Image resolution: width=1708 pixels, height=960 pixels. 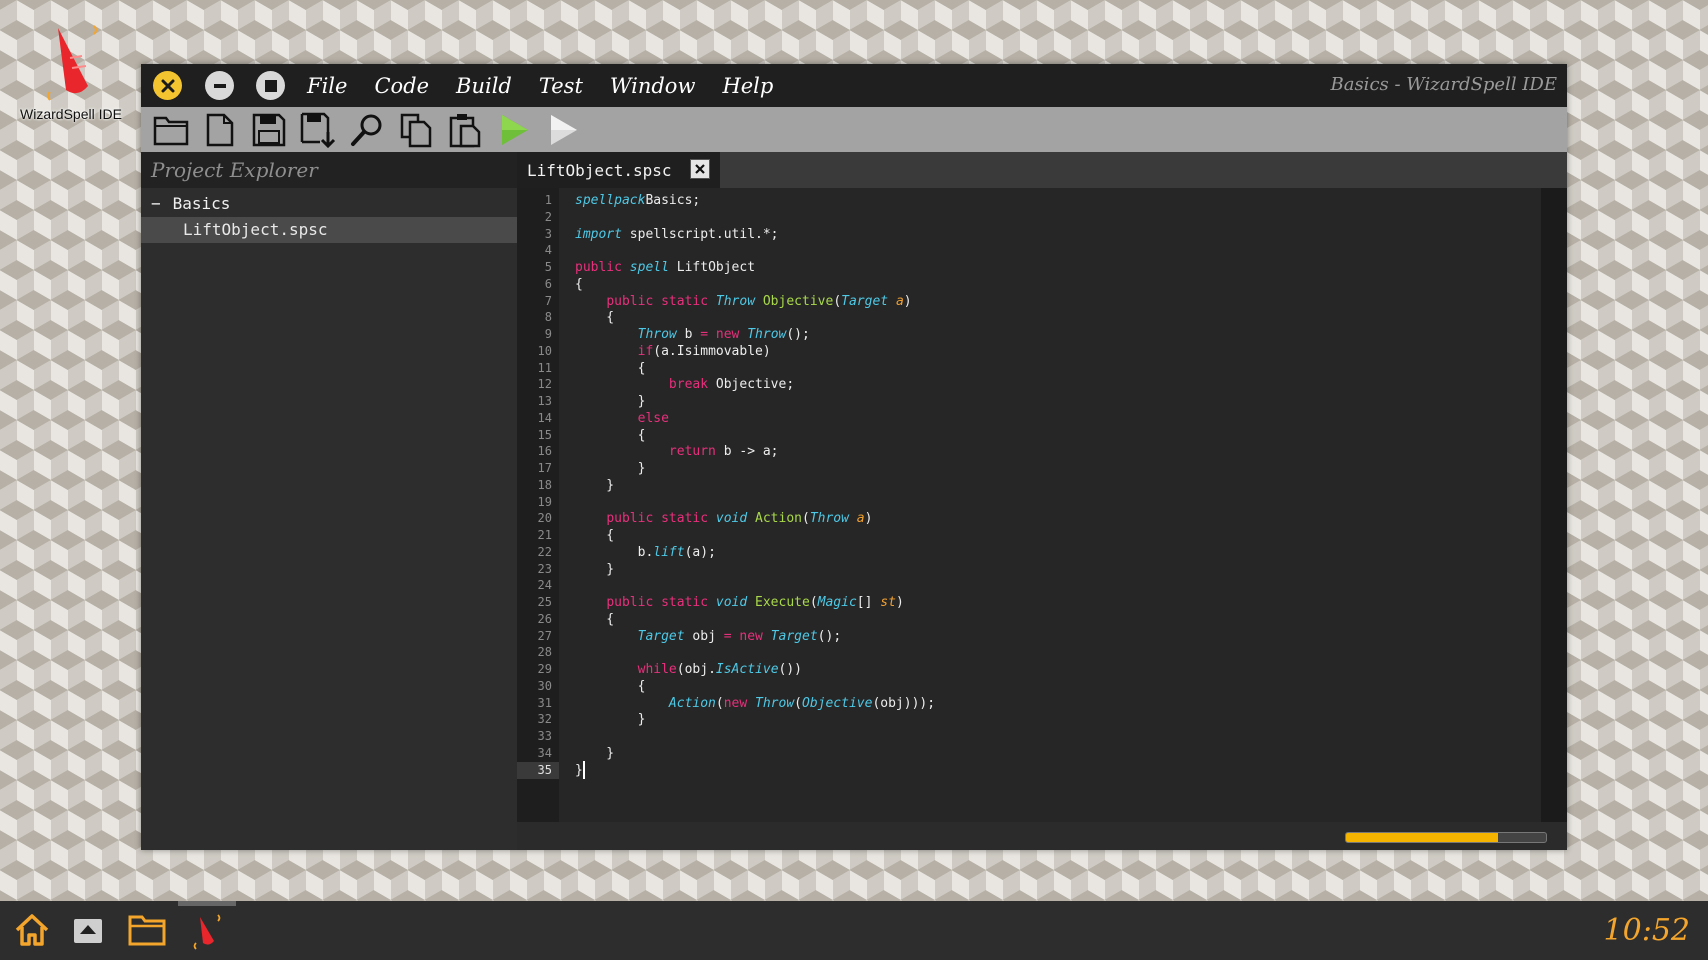 I want to click on line-number: 33, so click(x=544, y=736).